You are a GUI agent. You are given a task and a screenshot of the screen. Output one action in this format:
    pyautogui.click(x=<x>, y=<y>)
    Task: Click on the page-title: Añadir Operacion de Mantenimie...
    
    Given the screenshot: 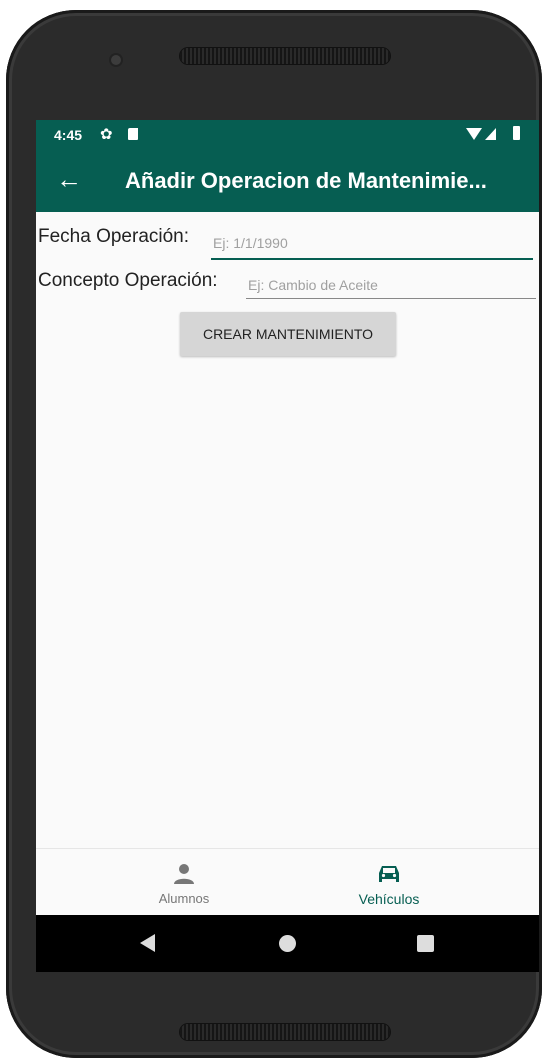 What is the action you would take?
    pyautogui.click(x=306, y=180)
    